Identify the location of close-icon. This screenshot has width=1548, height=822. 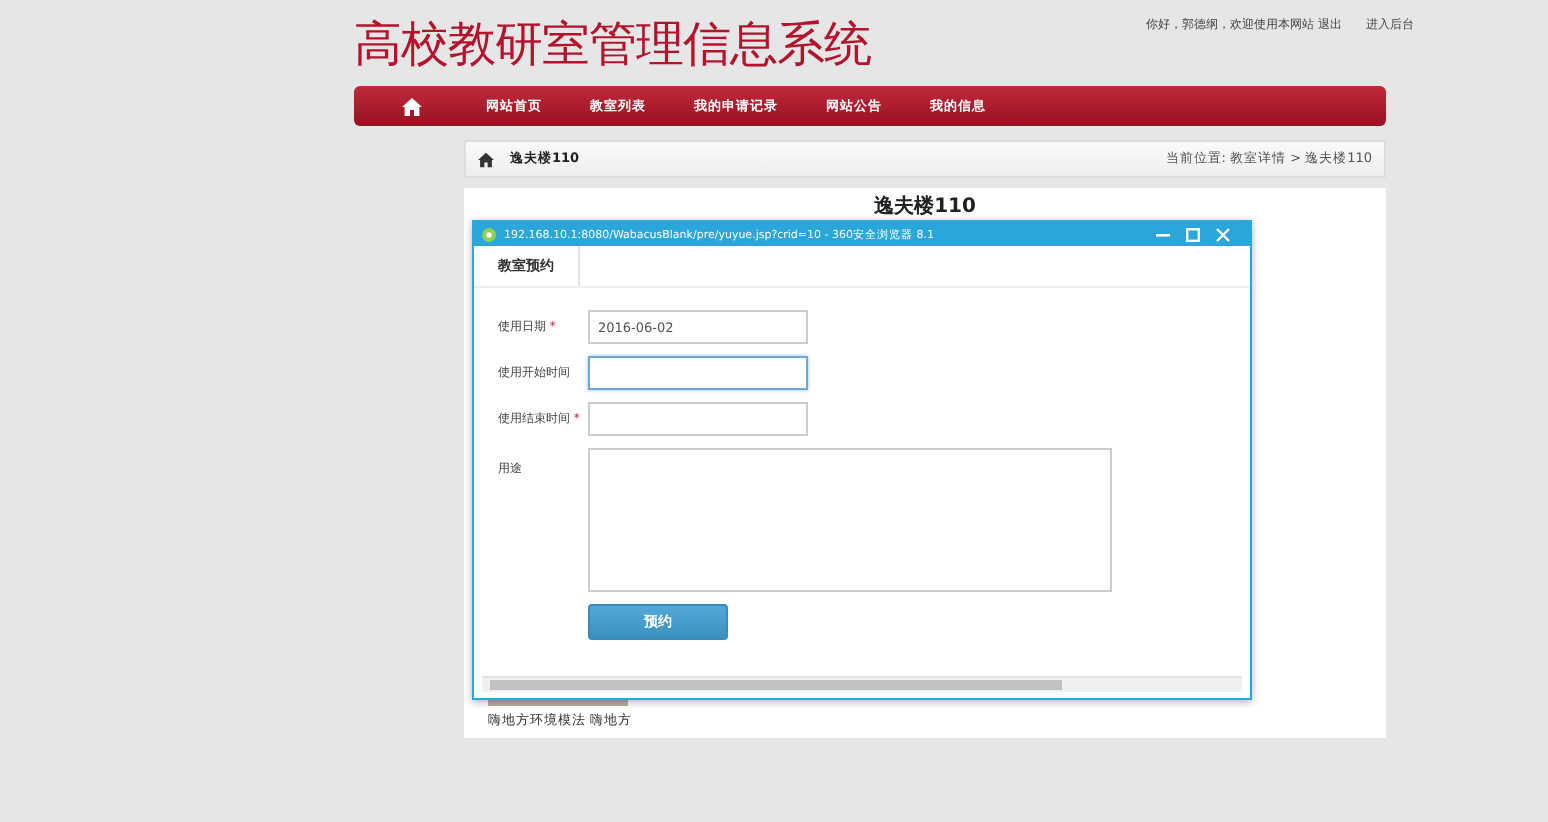
(1223, 234).